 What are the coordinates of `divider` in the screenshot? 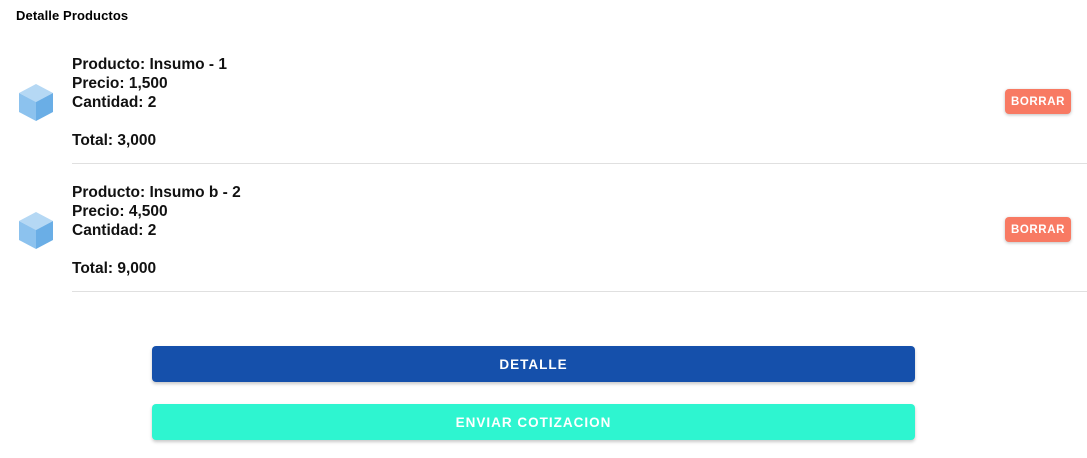 It's located at (579, 291).